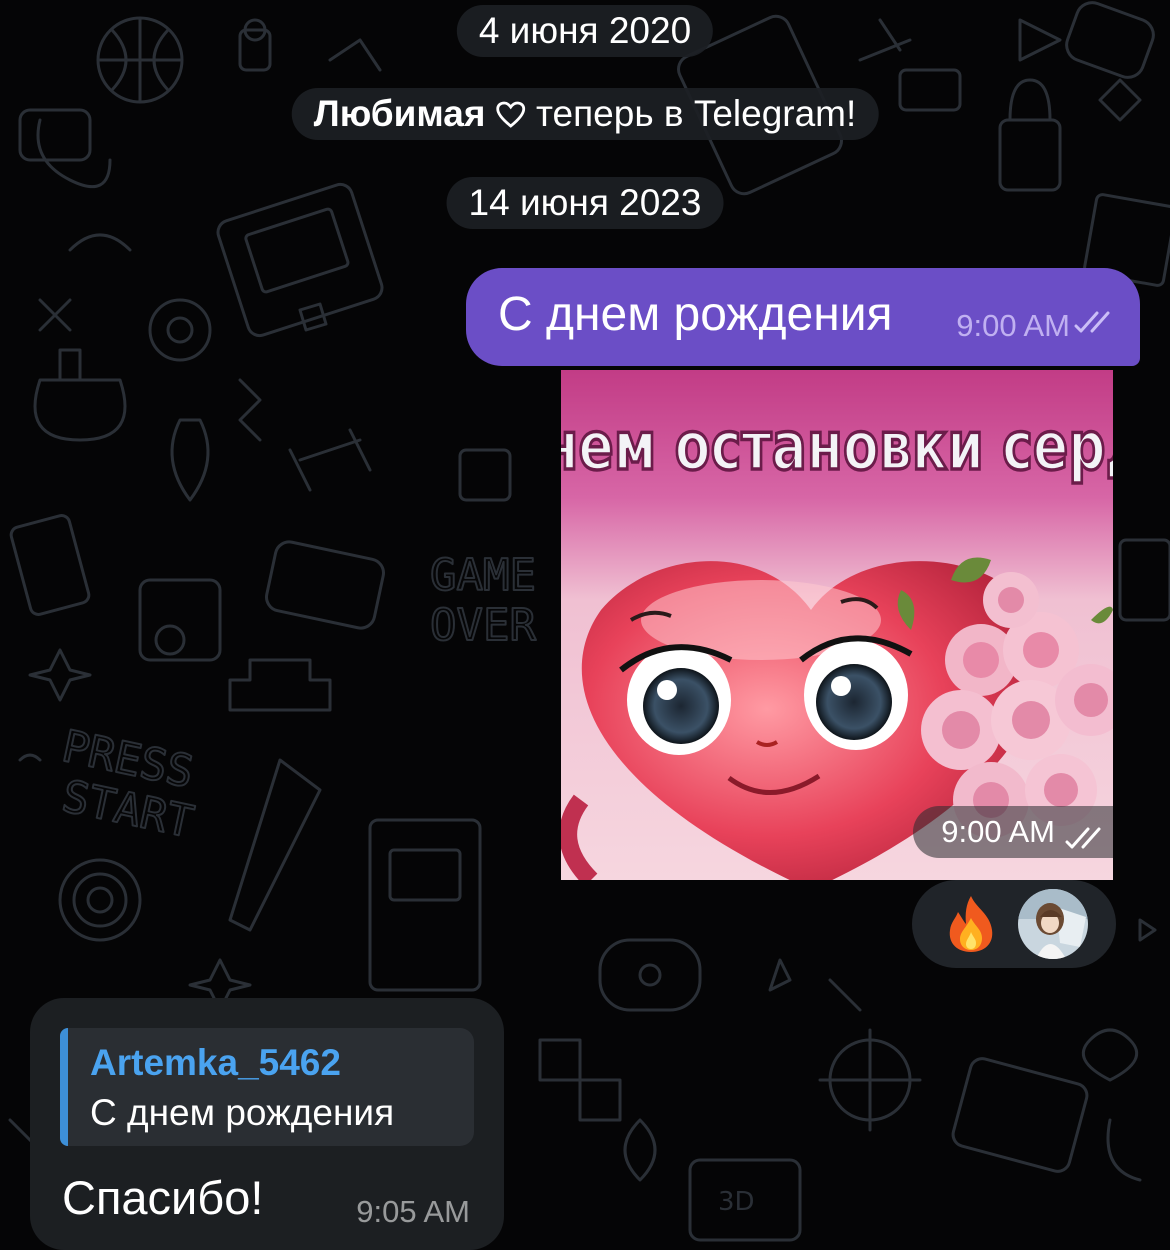  What do you see at coordinates (163, 1197) in the screenshot?
I see `message-text: Спасибо!` at bounding box center [163, 1197].